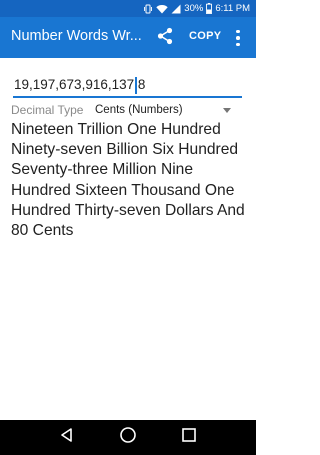 The height and width of the screenshot is (455, 320). I want to click on dropdown-arrow-icon, so click(227, 110).